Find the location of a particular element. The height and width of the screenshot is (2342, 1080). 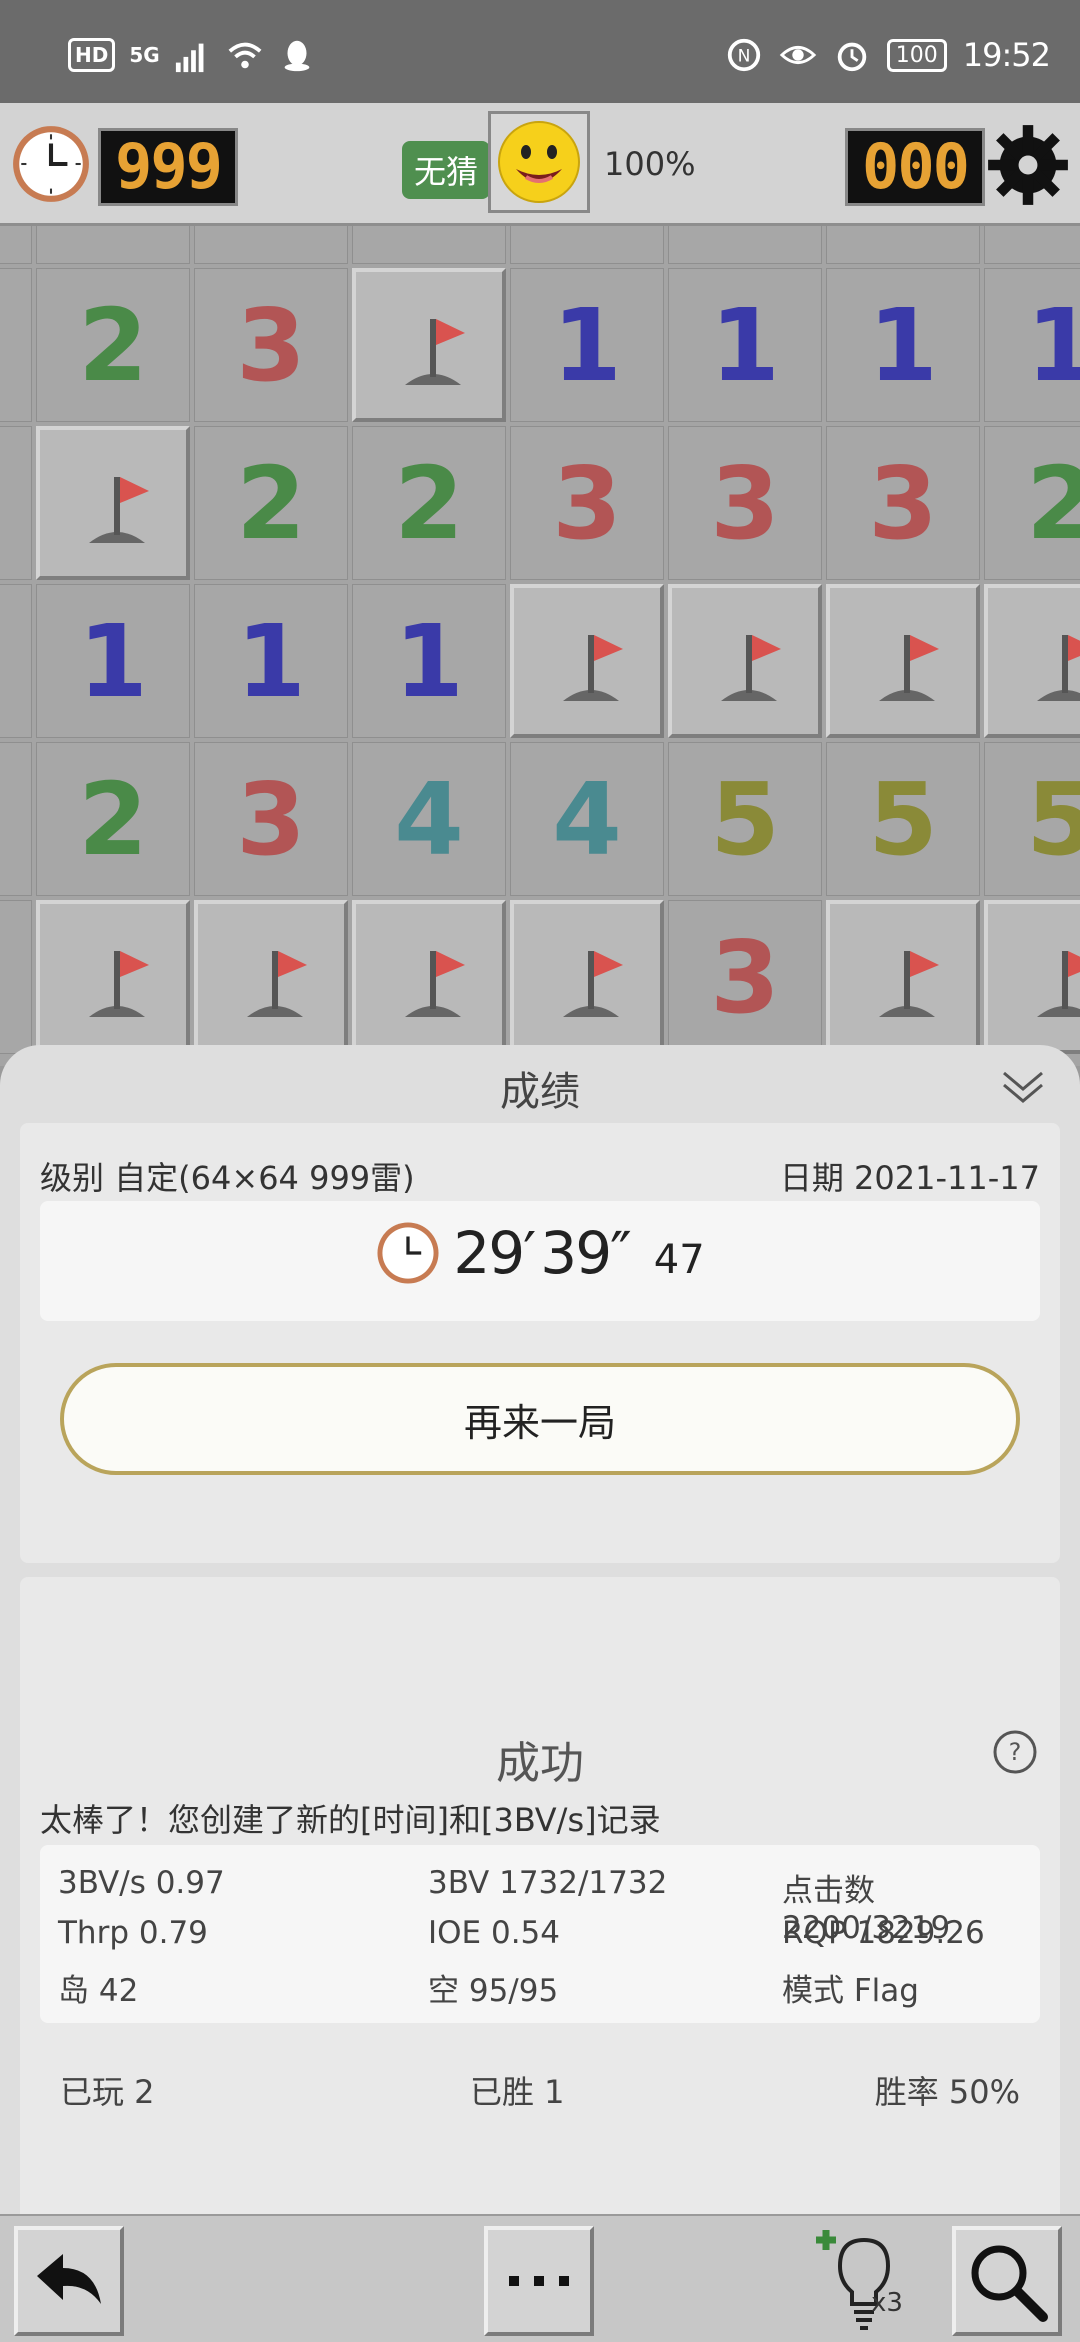

stat-islands: 岛 42 is located at coordinates (98, 1991).